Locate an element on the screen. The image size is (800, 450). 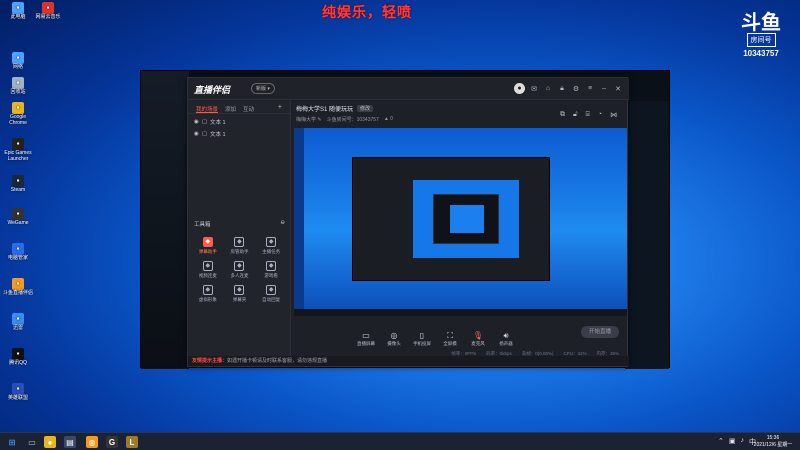
clock-date: 2021/12/6 星期一 is located at coordinates (773, 445).